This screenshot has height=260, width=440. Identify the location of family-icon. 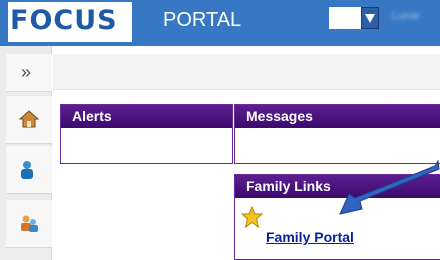
(29, 223).